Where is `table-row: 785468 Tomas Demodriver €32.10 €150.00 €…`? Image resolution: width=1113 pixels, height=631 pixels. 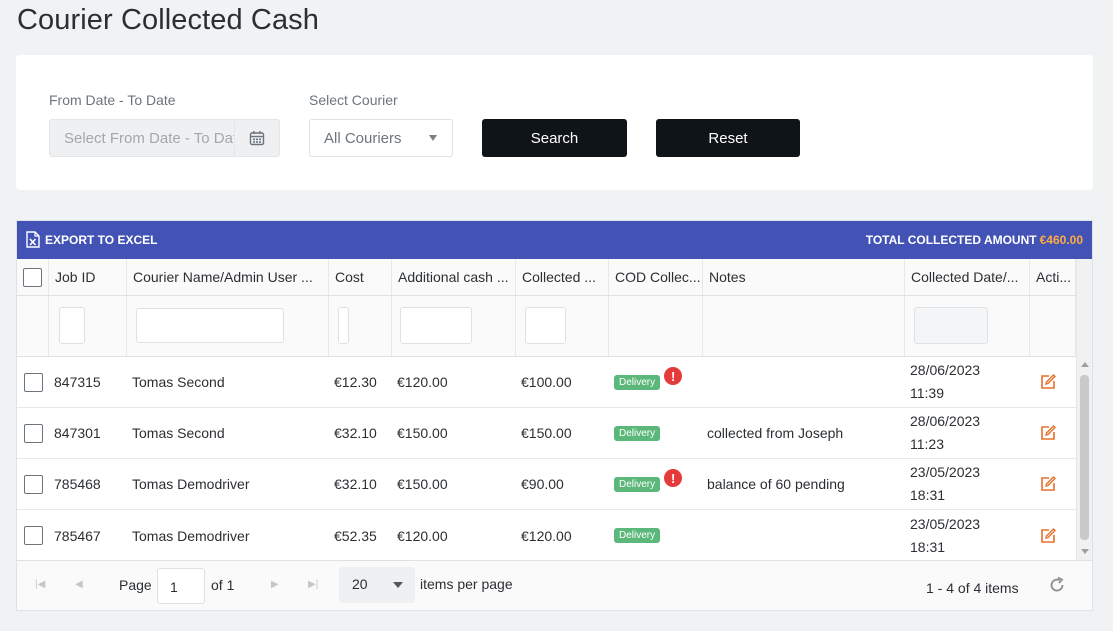 table-row: 785468 Tomas Demodriver €32.10 €150.00 €… is located at coordinates (546, 484).